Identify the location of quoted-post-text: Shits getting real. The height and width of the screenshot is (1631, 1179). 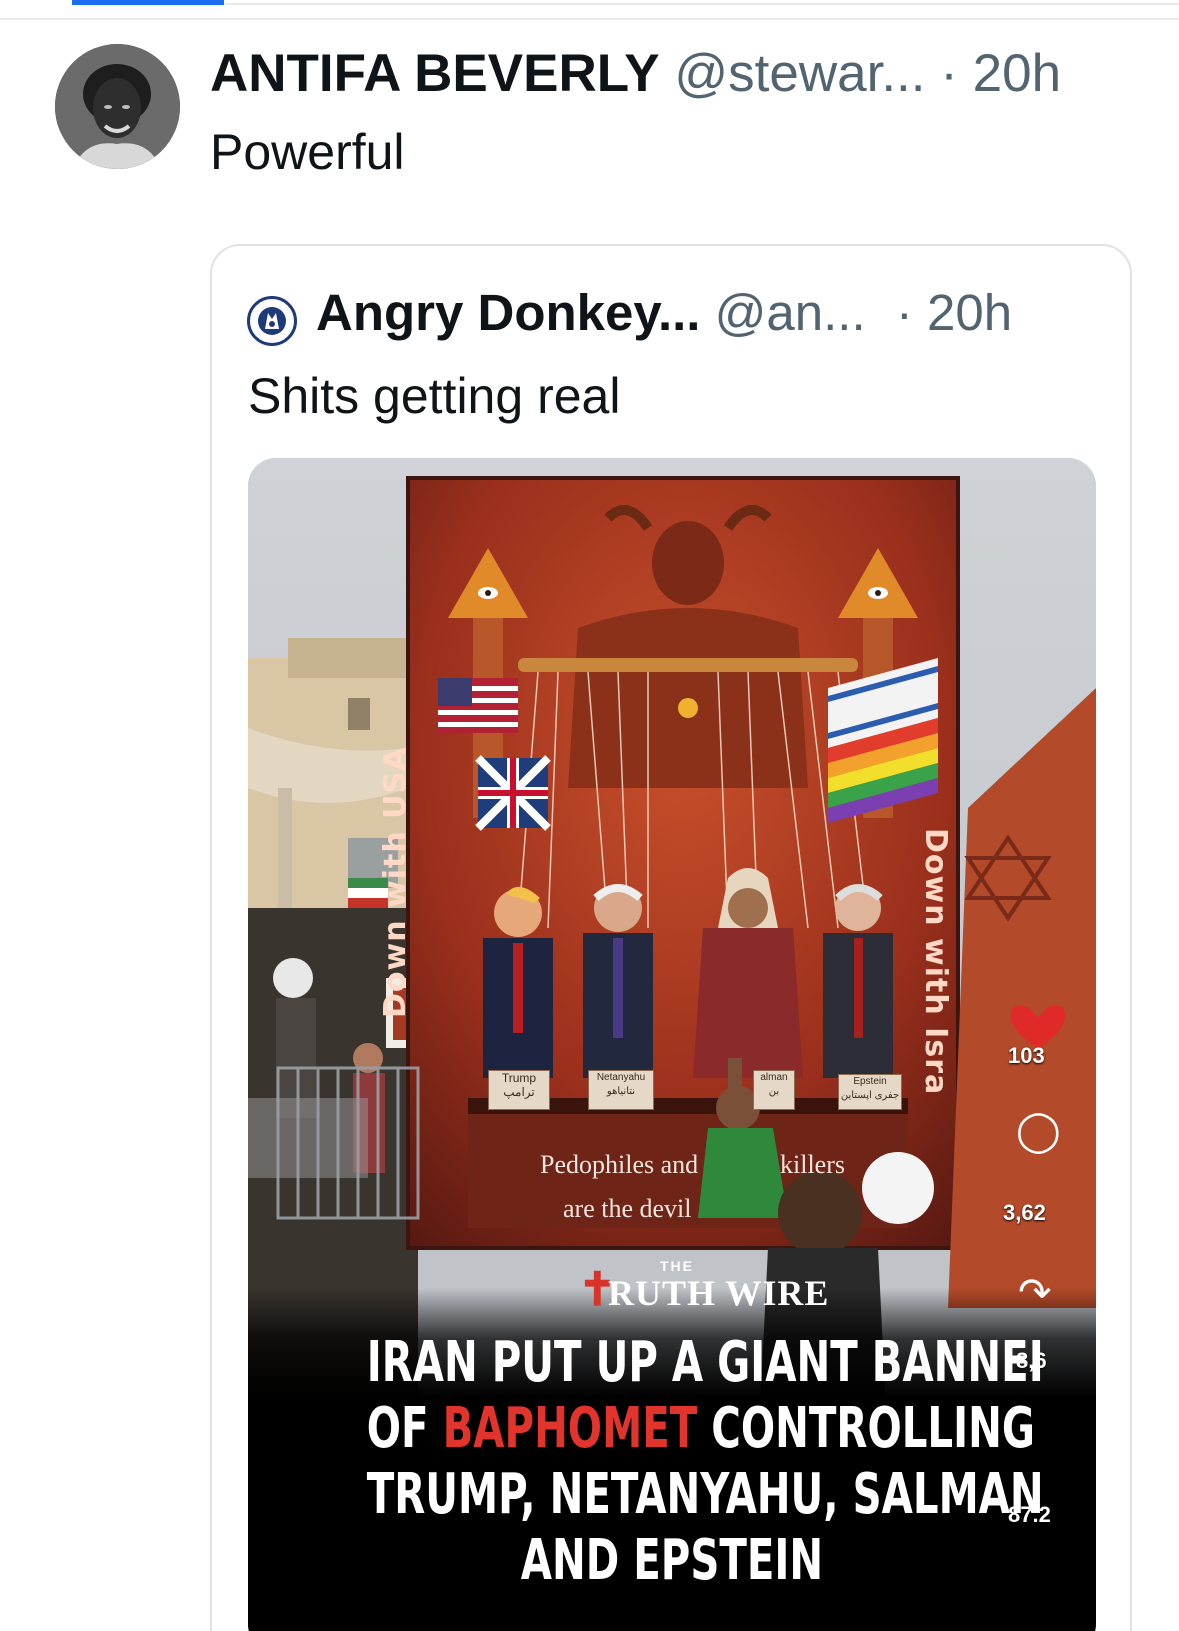
(434, 396).